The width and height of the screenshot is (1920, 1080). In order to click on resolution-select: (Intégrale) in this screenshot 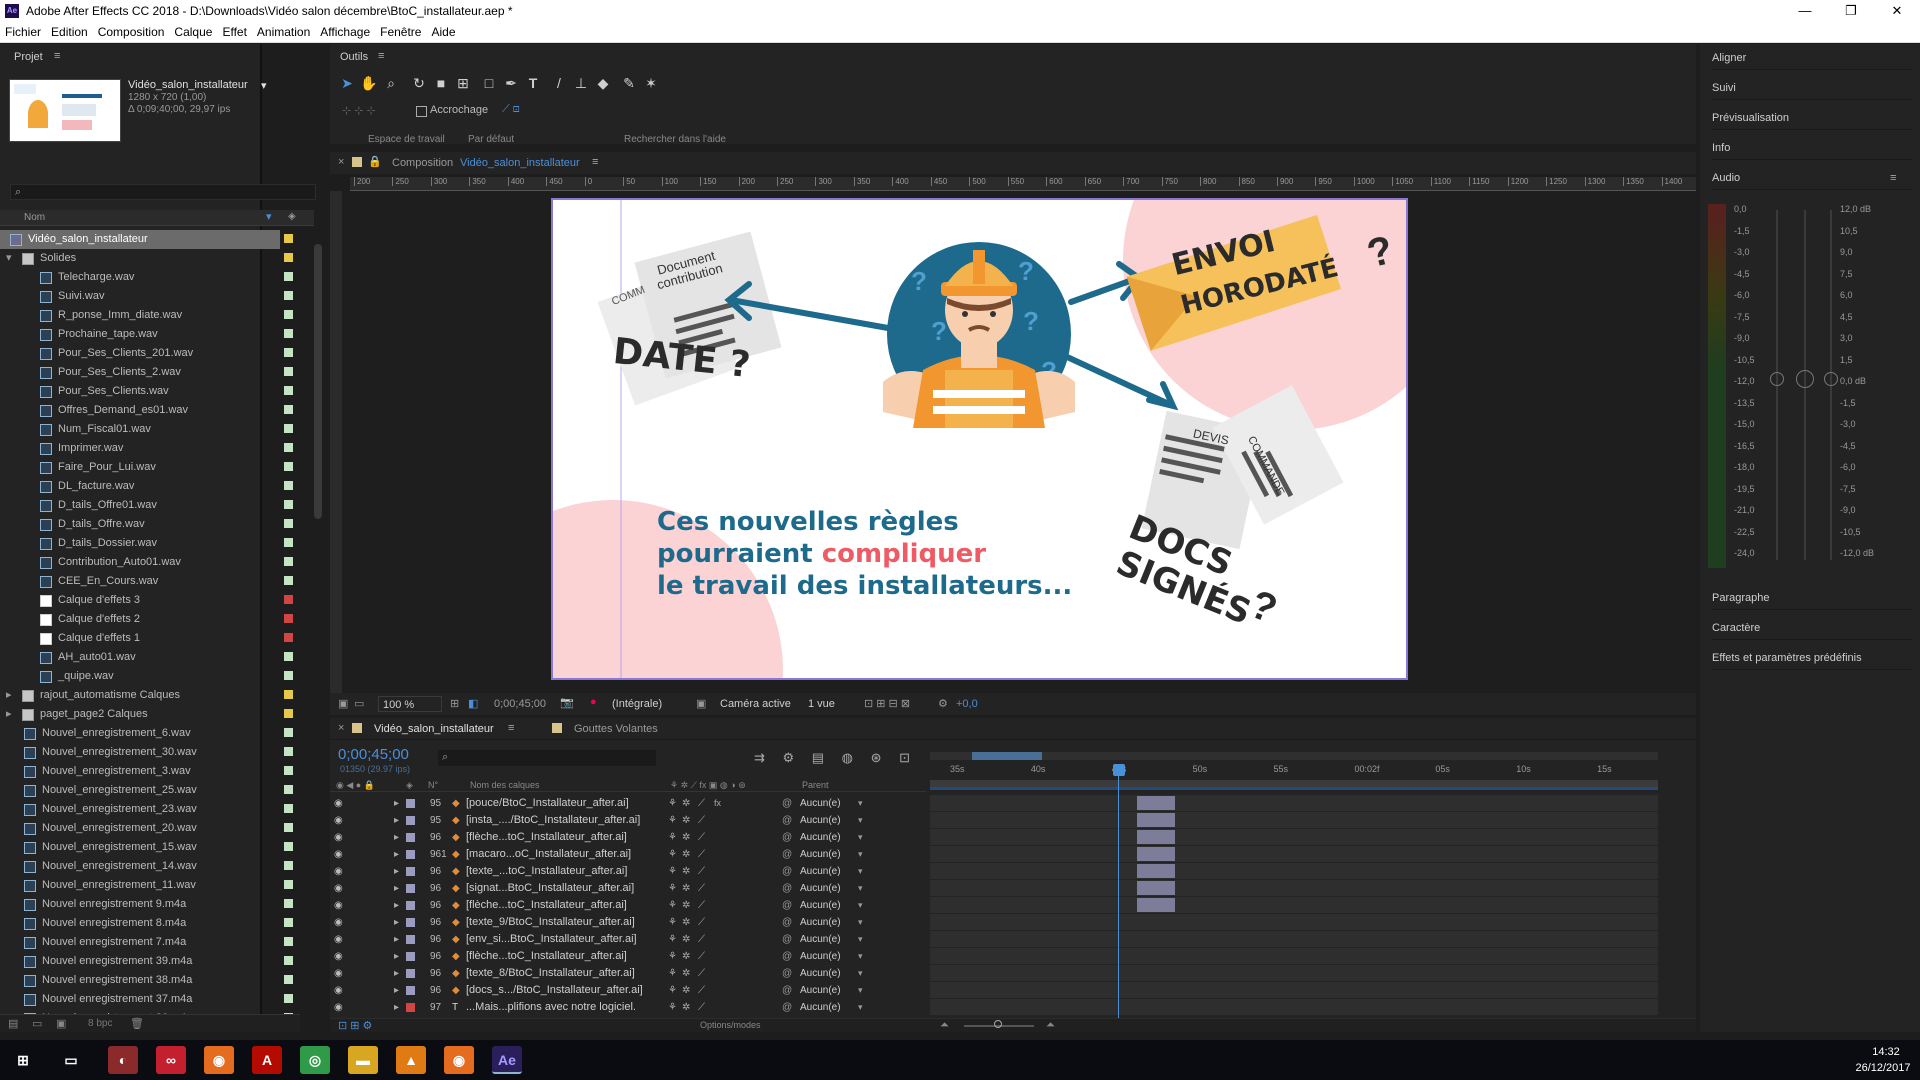, I will do `click(637, 704)`.